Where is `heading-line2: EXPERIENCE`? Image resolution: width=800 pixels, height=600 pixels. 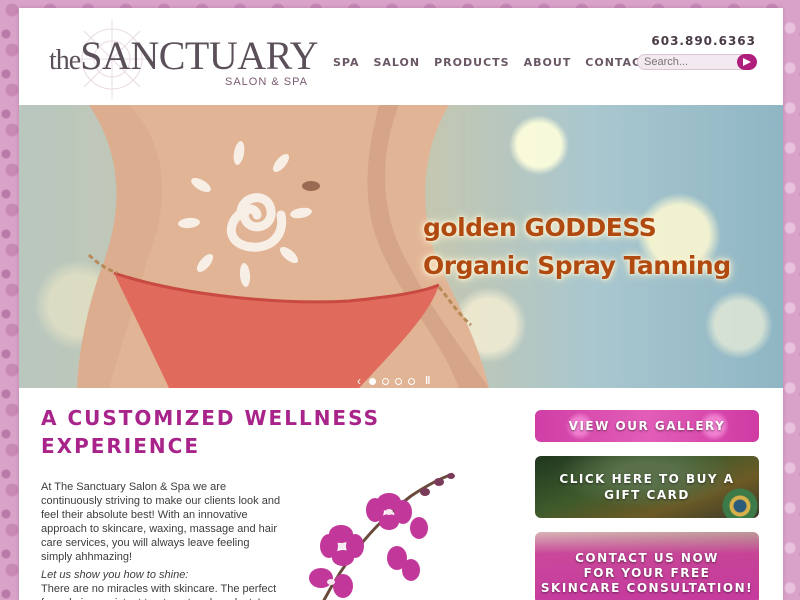 heading-line2: EXPERIENCE is located at coordinates (120, 446).